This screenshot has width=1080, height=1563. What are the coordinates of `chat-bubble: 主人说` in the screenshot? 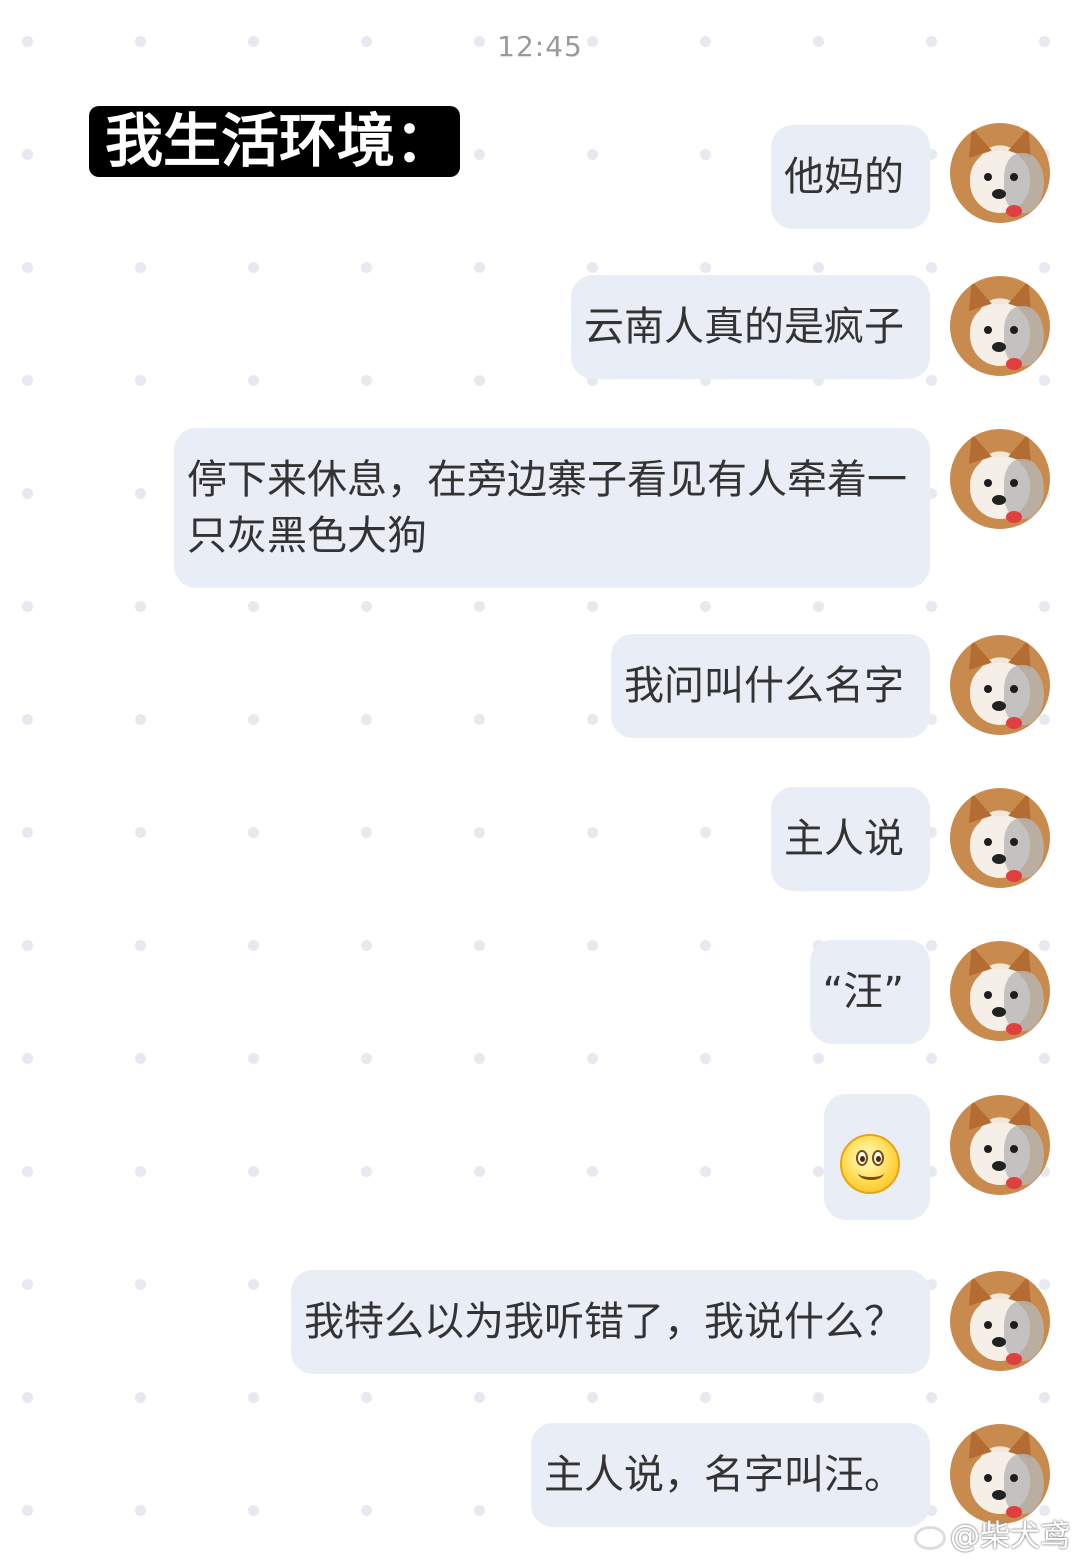 It's located at (850, 839).